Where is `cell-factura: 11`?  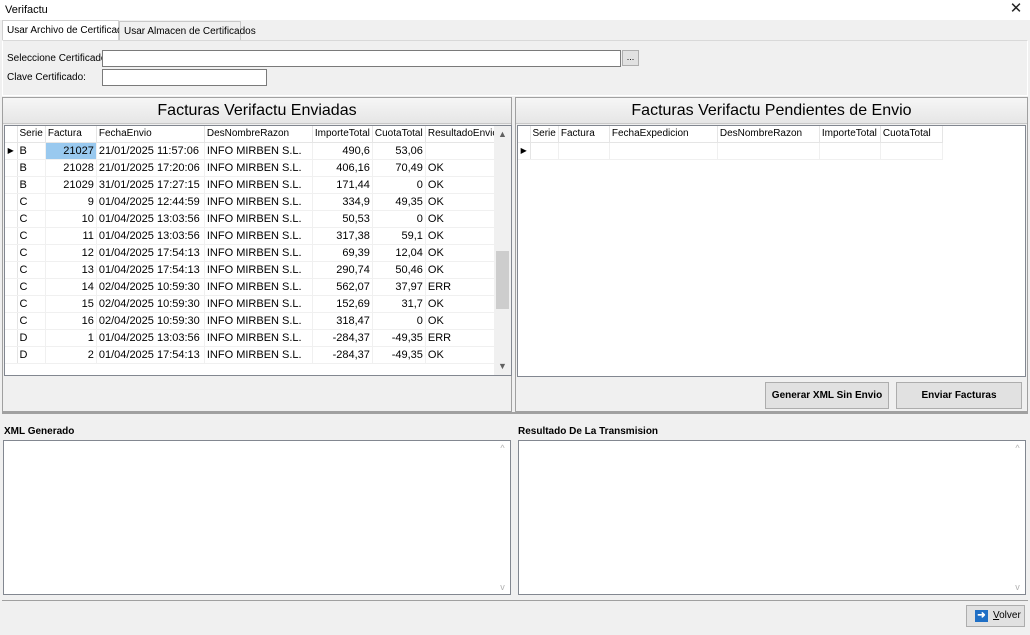 cell-factura: 11 is located at coordinates (71, 236).